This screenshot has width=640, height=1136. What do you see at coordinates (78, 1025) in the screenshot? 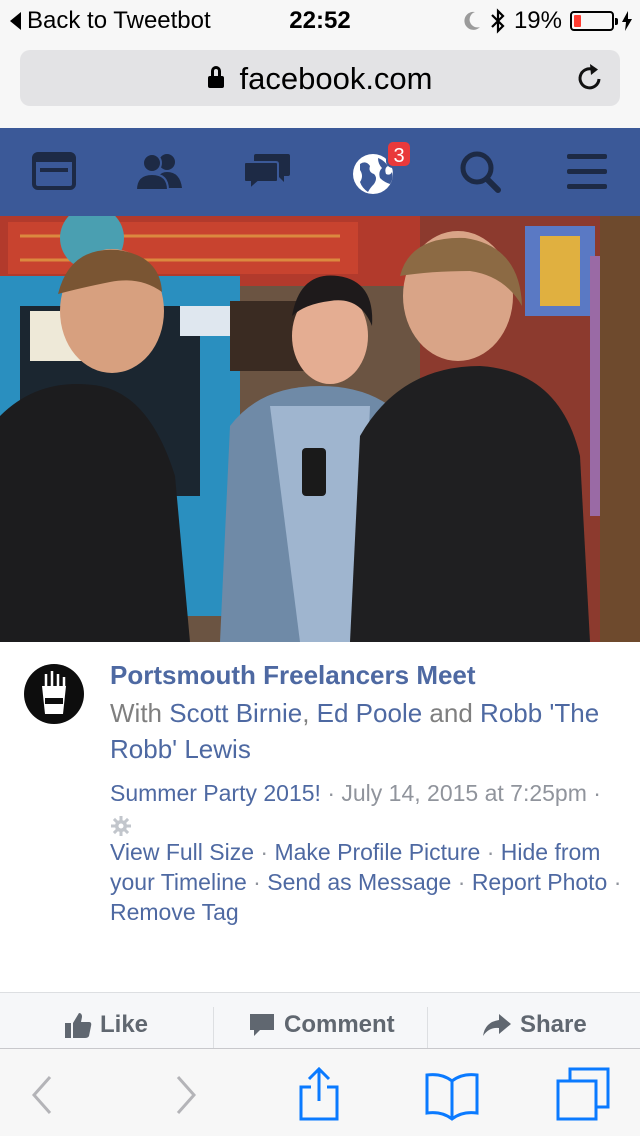
I see `thumbs-up-icon` at bounding box center [78, 1025].